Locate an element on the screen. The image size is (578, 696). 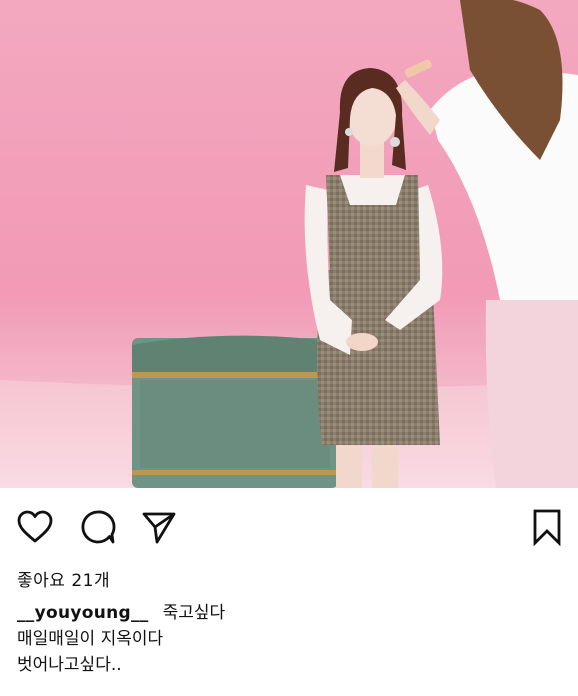
caption-line-3: 벗어나고싶다.. is located at coordinates (69, 665).